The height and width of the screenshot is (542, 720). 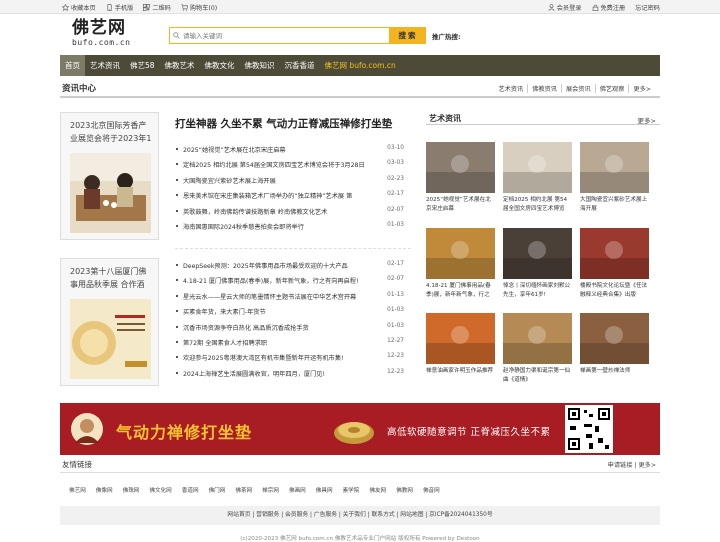 I want to click on news-item: 恩来美术馆在宋庄集装箱艺术厂场举办的“独立精神”艺术展 第 02-17, so click(x=292, y=196).